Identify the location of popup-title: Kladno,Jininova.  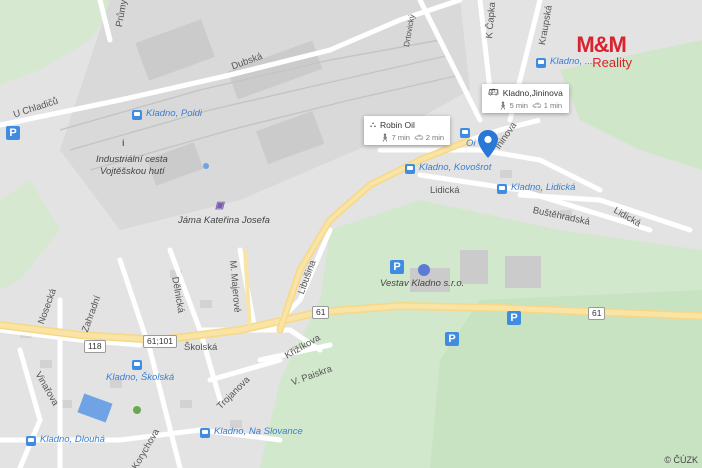
(532, 92).